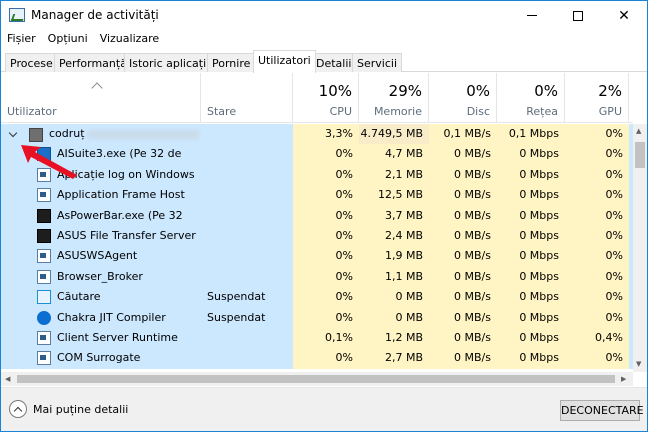 This screenshot has height=432, width=648. I want to click on disconnect-button: DECONECTARE, so click(602, 410).